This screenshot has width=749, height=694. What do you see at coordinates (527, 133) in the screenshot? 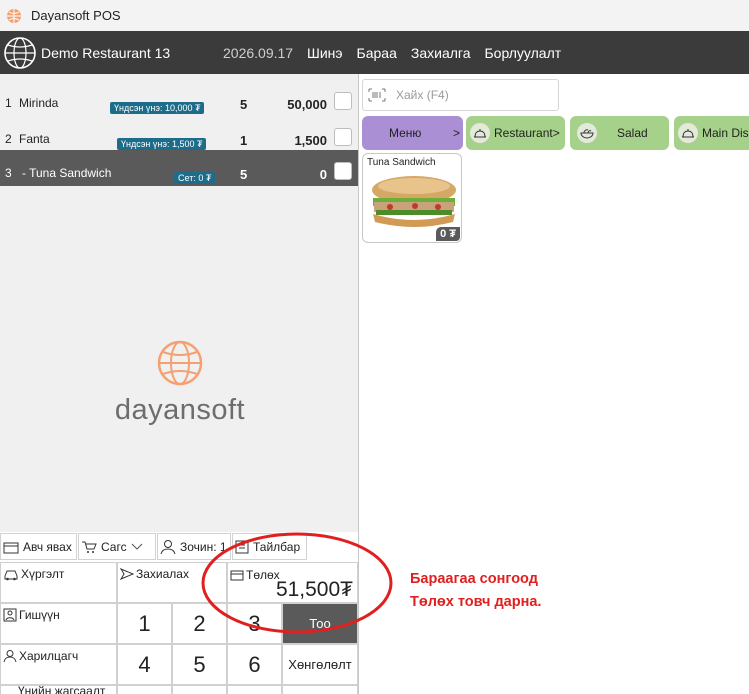
I see `category-label: Restaurant>` at bounding box center [527, 133].